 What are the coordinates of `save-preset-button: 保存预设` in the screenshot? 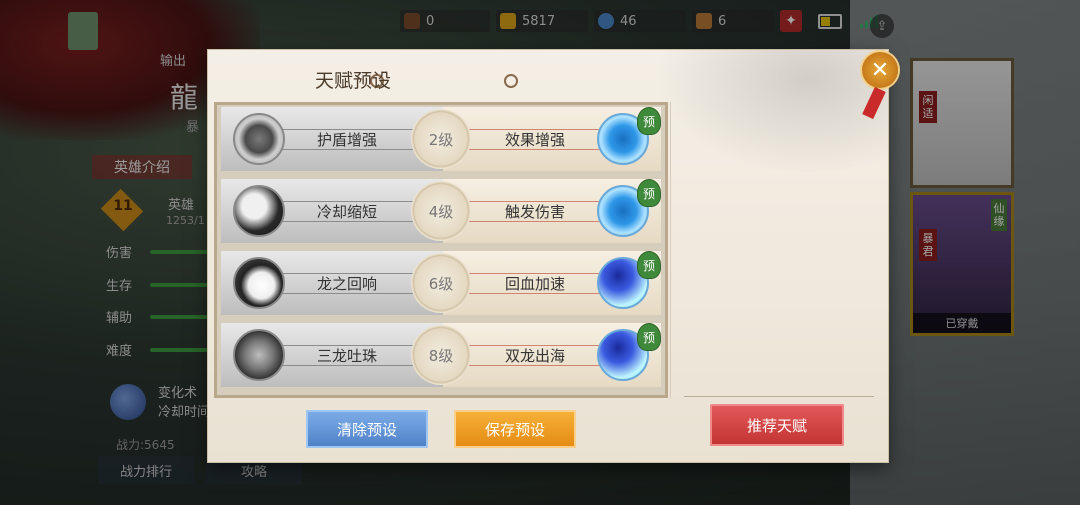 It's located at (515, 429).